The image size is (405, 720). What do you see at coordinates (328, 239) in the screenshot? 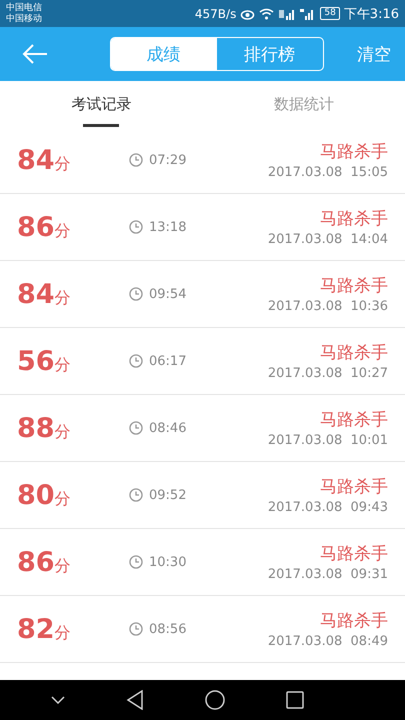
I see `date-text: 2017.03.08 14:04` at bounding box center [328, 239].